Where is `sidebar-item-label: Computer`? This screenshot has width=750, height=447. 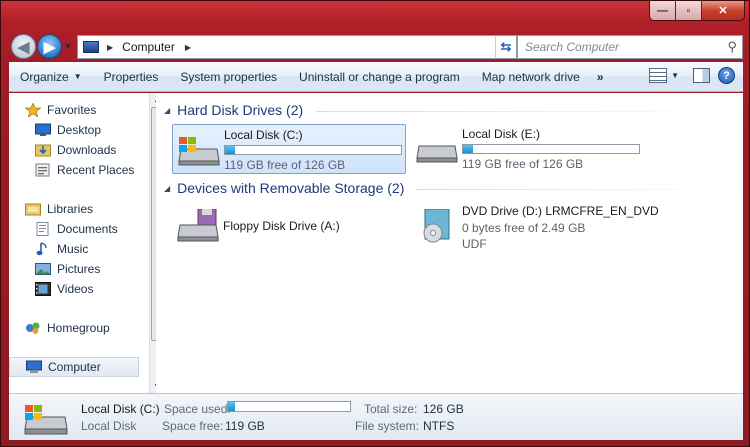 sidebar-item-label: Computer is located at coordinates (74, 367).